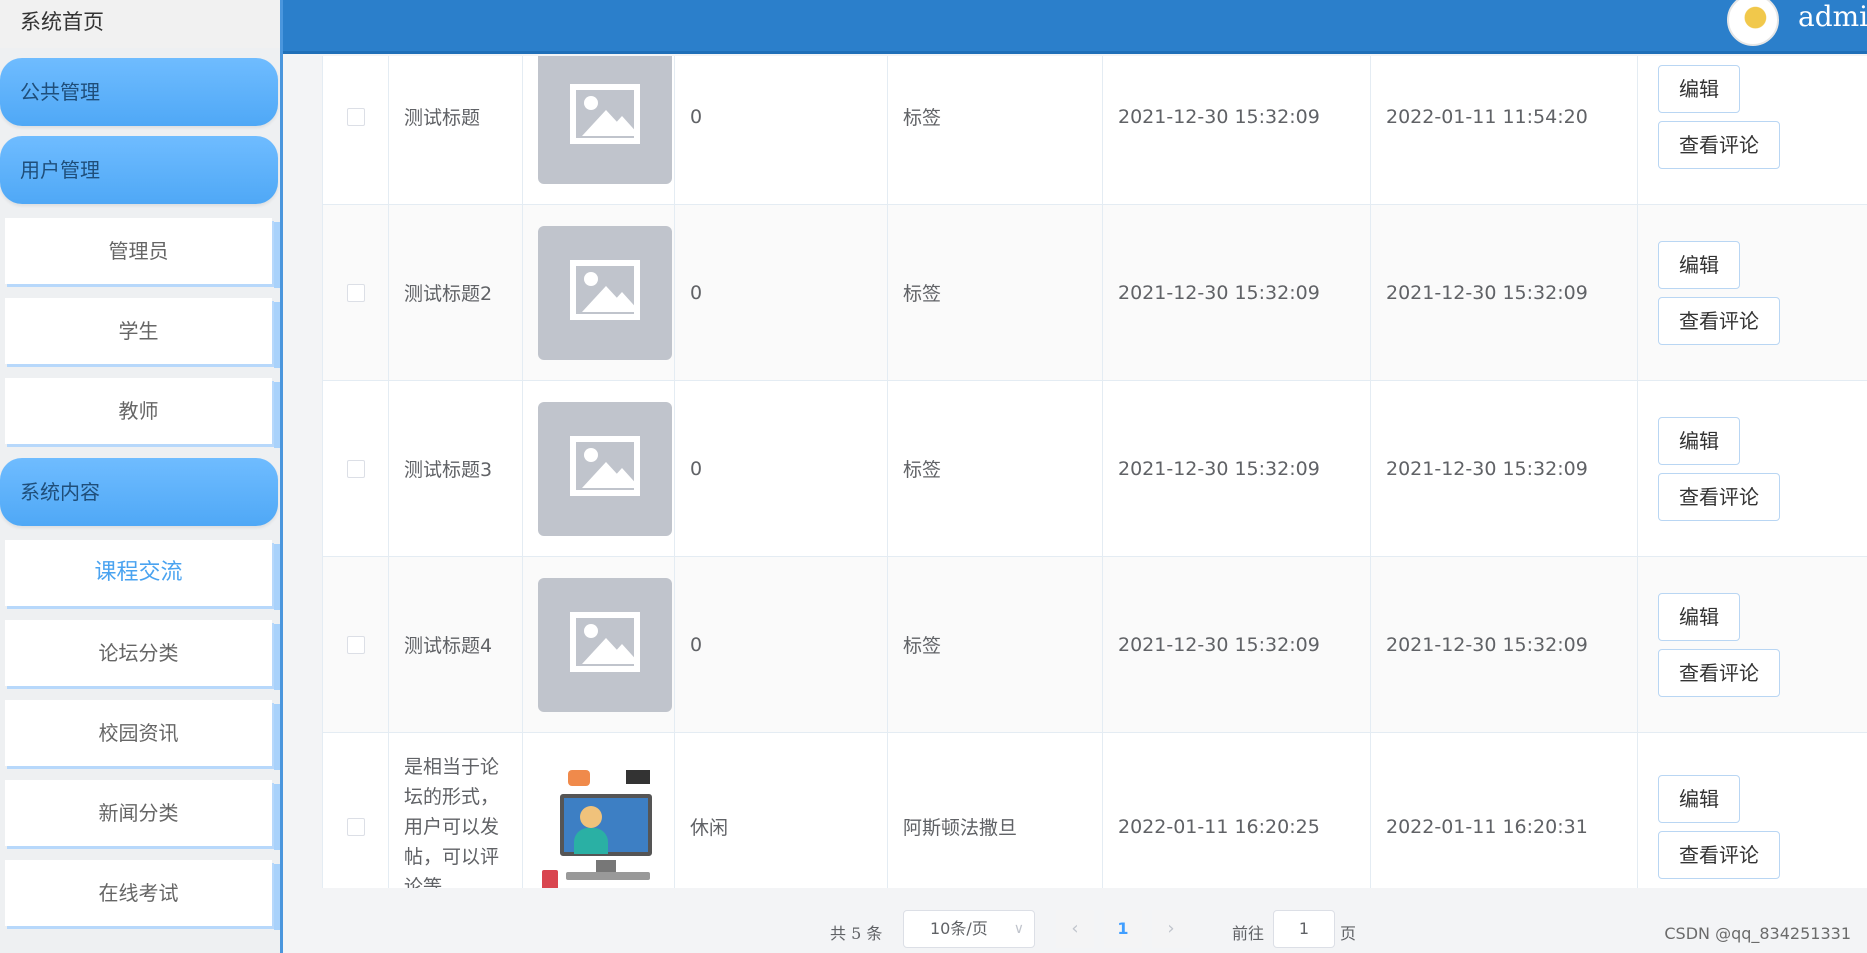 This screenshot has height=953, width=1867. Describe the element at coordinates (139, 170) in the screenshot. I see `menu-group-users: 用户管理` at that location.